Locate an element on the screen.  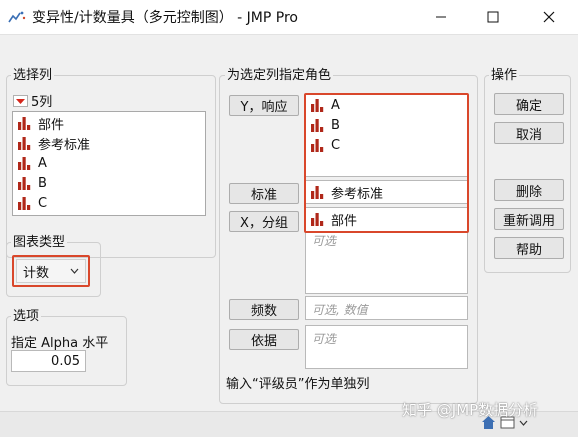
column-list: 部件 参考标准 A B C is located at coordinates (109, 163).